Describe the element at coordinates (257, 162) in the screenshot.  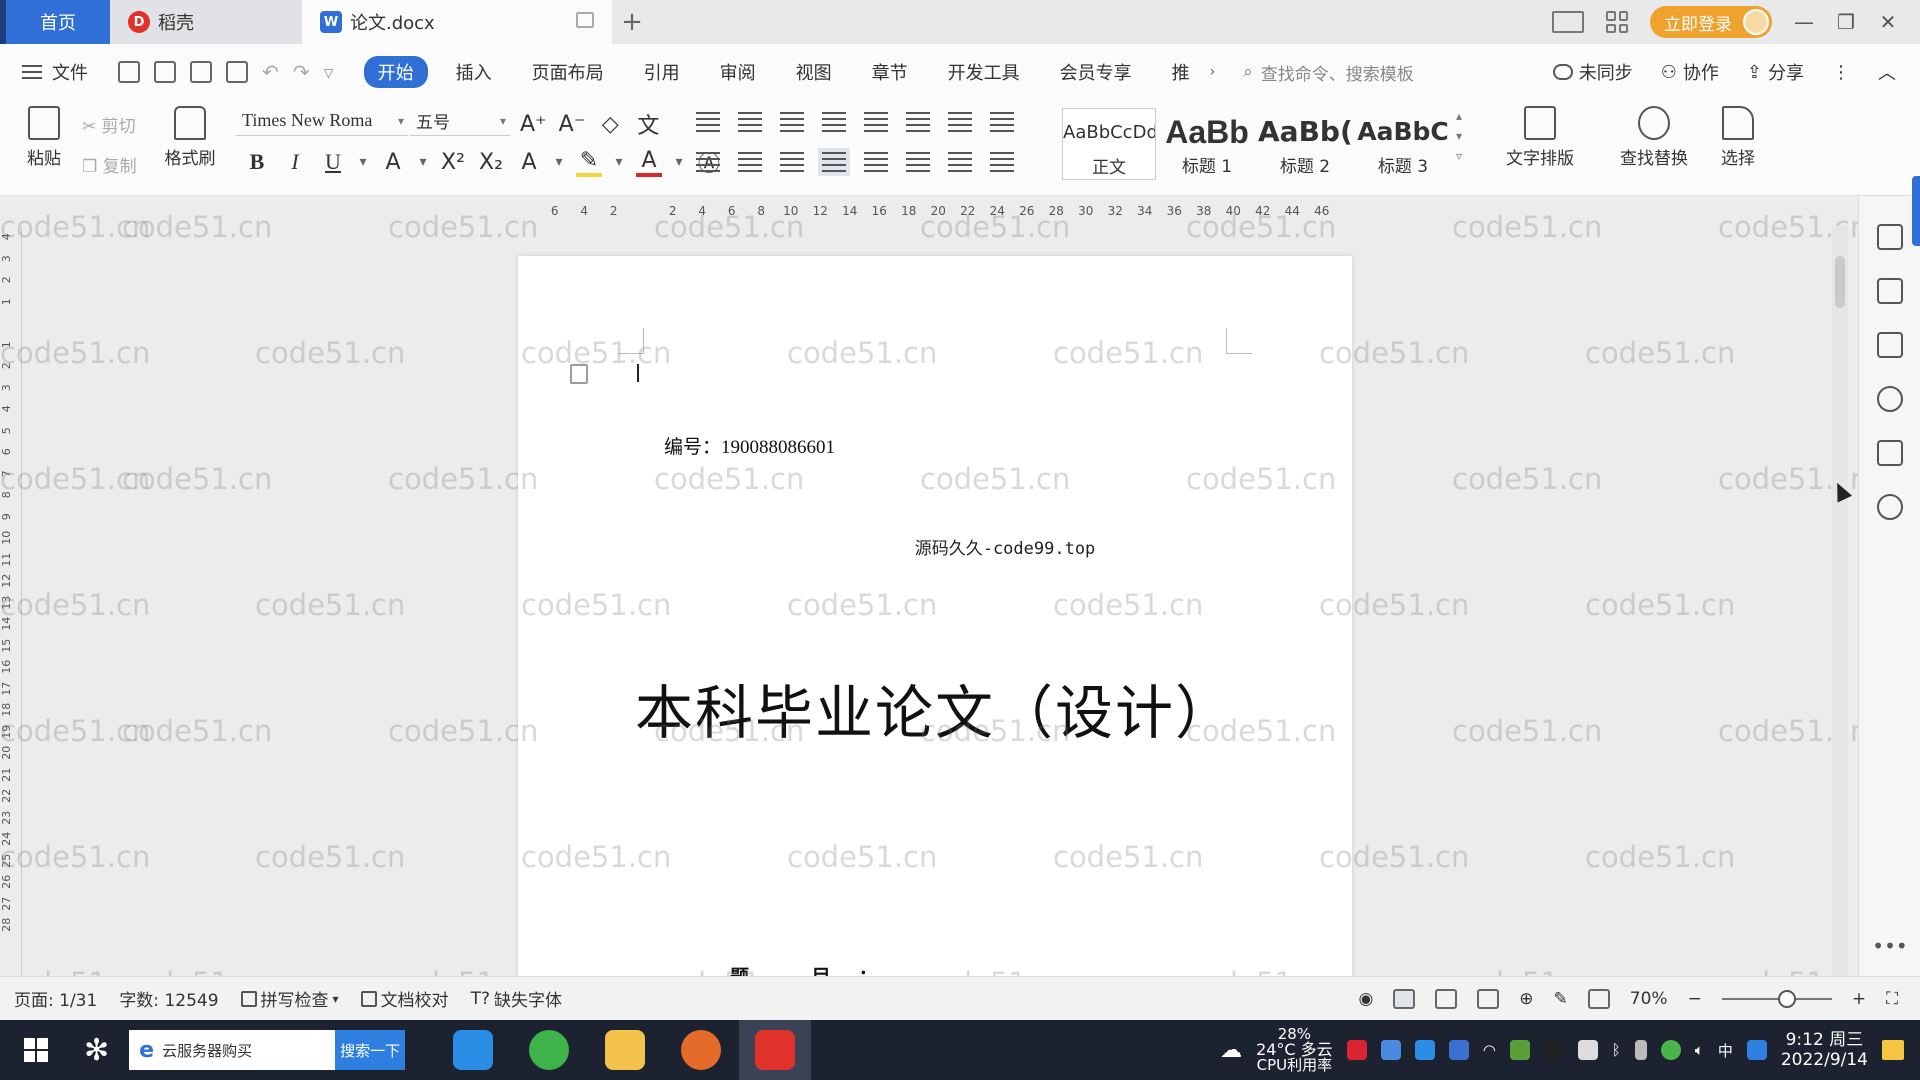
I see `bold-icon: B` at that location.